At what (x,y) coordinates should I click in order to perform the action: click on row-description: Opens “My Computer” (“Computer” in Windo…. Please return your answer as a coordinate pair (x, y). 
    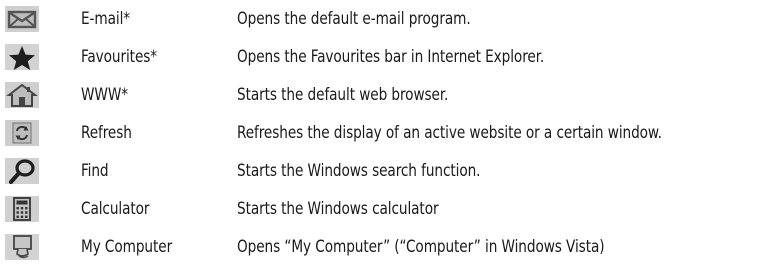
    Looking at the image, I should click on (421, 246).